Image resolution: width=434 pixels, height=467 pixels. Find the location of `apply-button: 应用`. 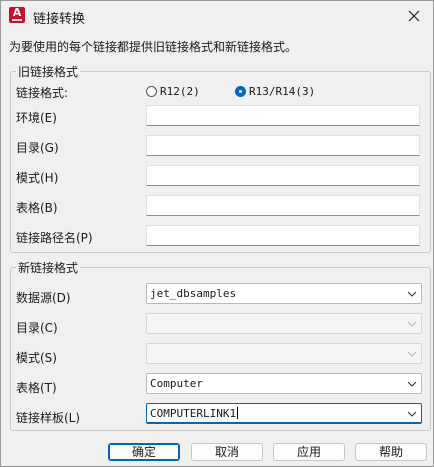

apply-button: 应用 is located at coordinates (309, 452).